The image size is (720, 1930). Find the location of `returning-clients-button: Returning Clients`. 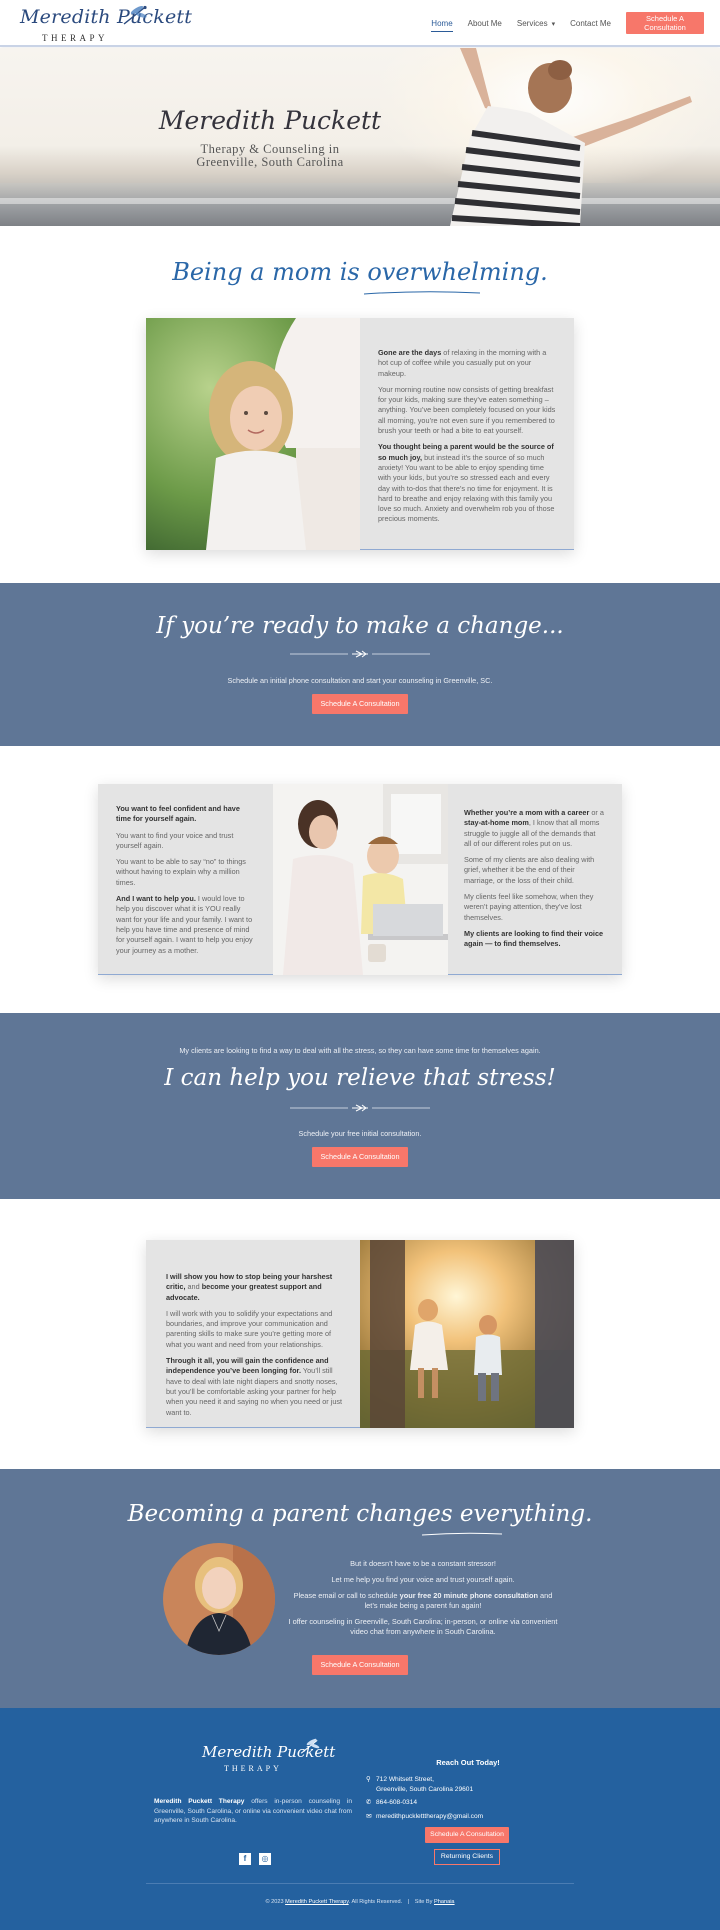

returning-clients-button: Returning Clients is located at coordinates (467, 1857).